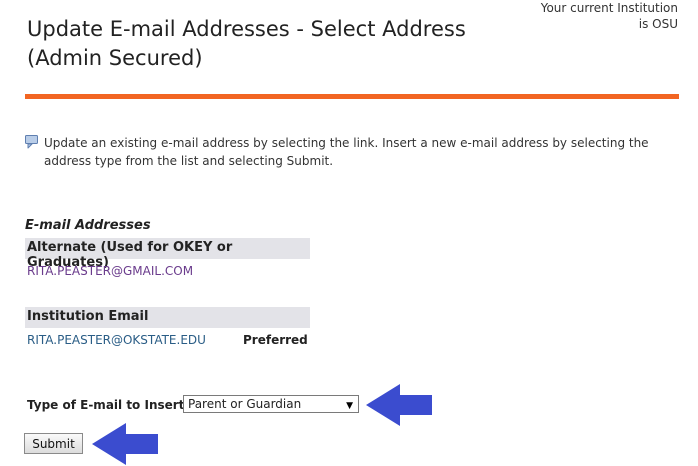 This screenshot has height=466, width=698. Describe the element at coordinates (658, 24) in the screenshot. I see `current-institution-line2: is OSU` at that location.